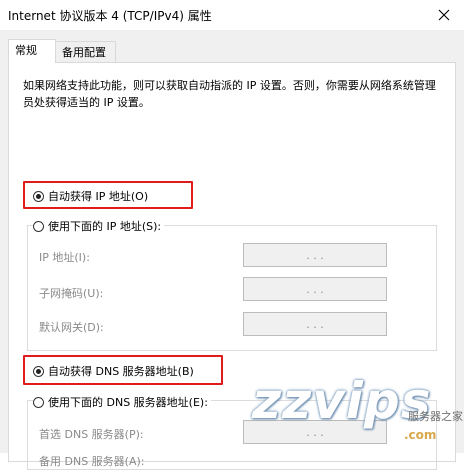 This screenshot has width=464, height=470. Describe the element at coordinates (98, 196) in the screenshot. I see `auto-ip-label: 自动获得 IP 地址(O)` at that location.